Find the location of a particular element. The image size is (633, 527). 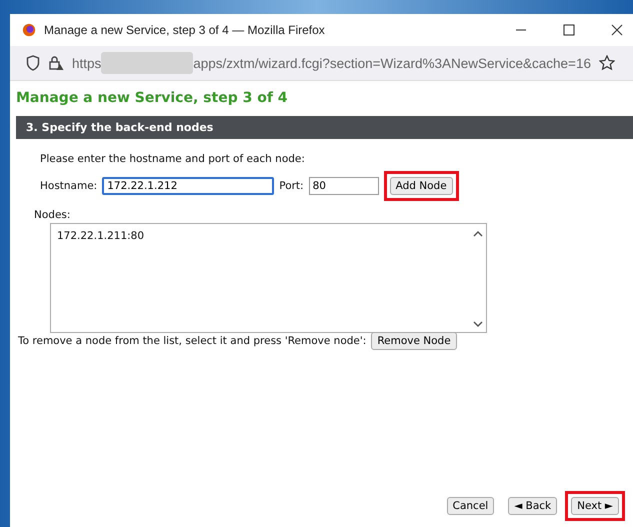

wizard-button: ◄ Back is located at coordinates (533, 506).